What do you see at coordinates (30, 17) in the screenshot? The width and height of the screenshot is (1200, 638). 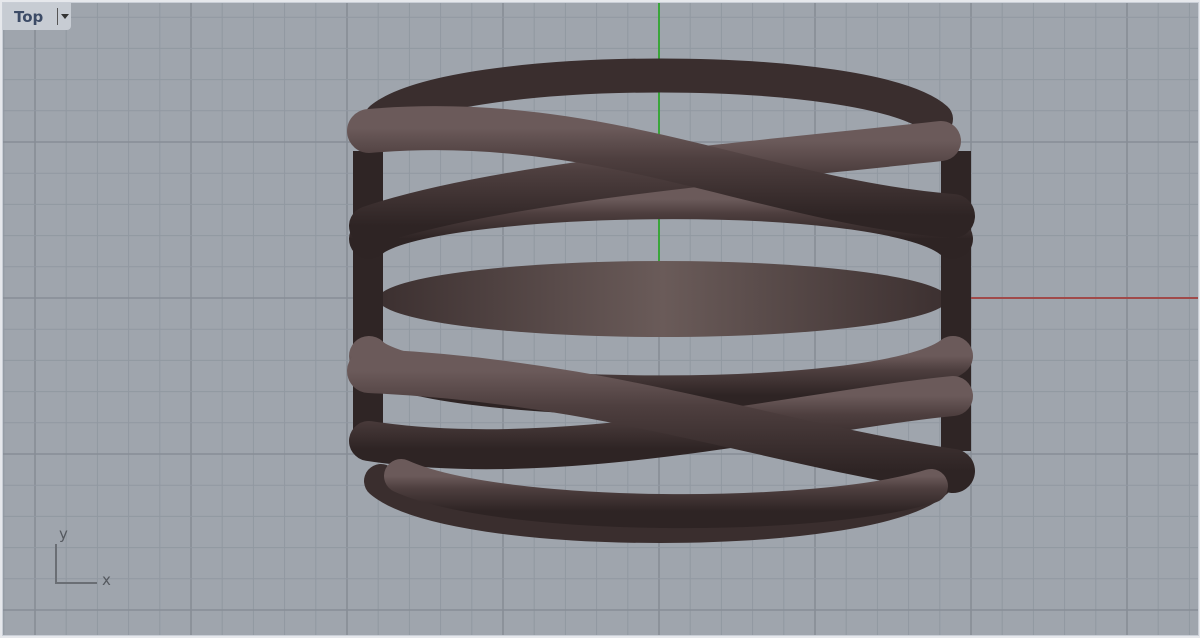 I see `viewport-name: Top` at bounding box center [30, 17].